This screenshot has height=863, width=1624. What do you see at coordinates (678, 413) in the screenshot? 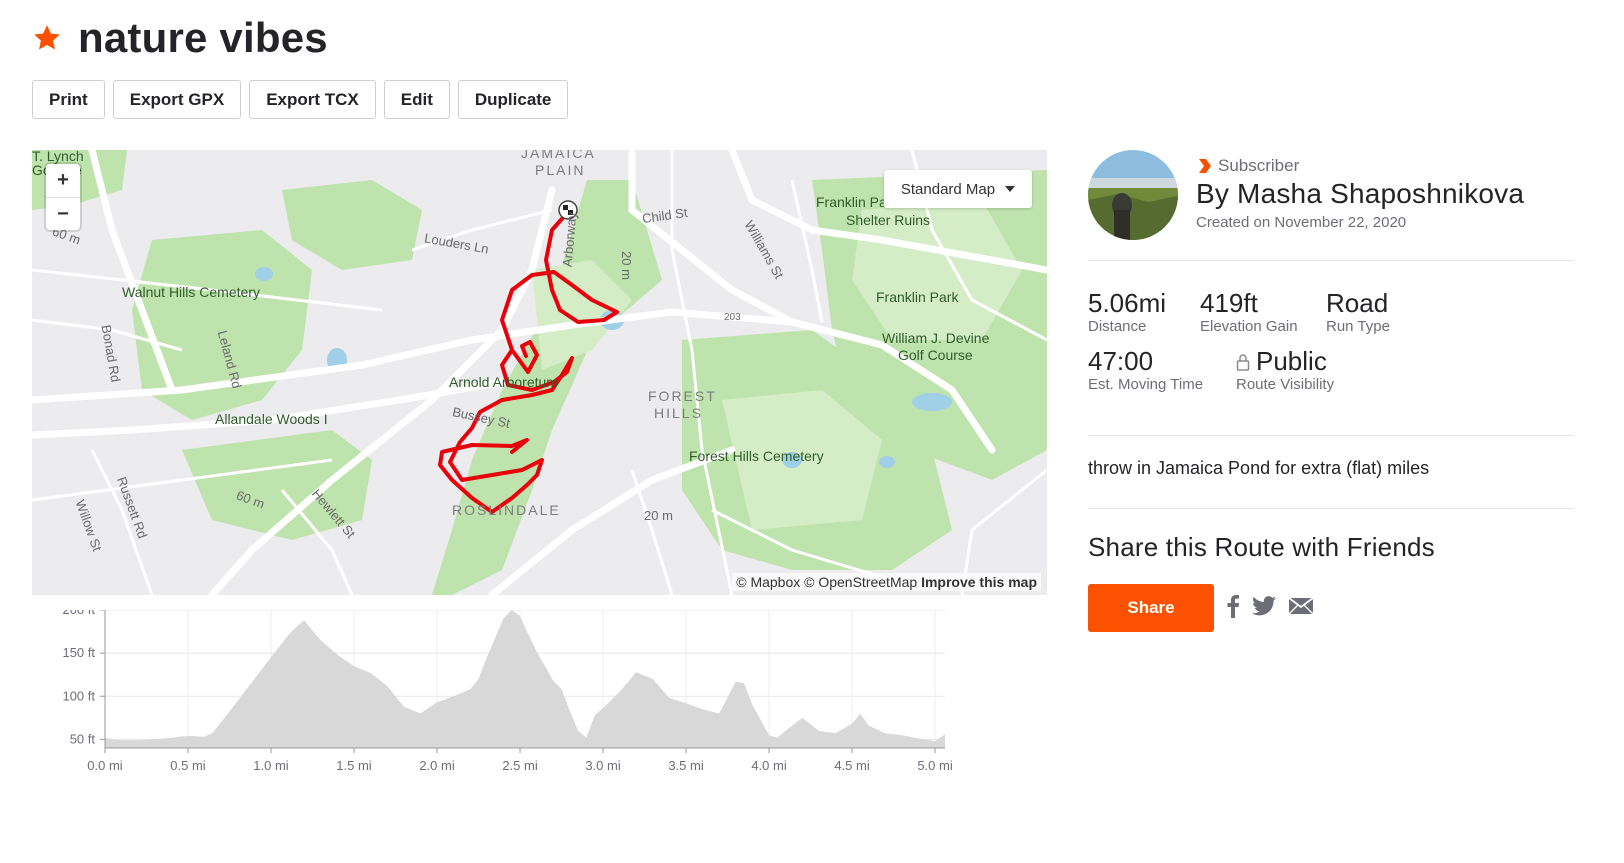
I see `map-label-hills: HILLS` at bounding box center [678, 413].